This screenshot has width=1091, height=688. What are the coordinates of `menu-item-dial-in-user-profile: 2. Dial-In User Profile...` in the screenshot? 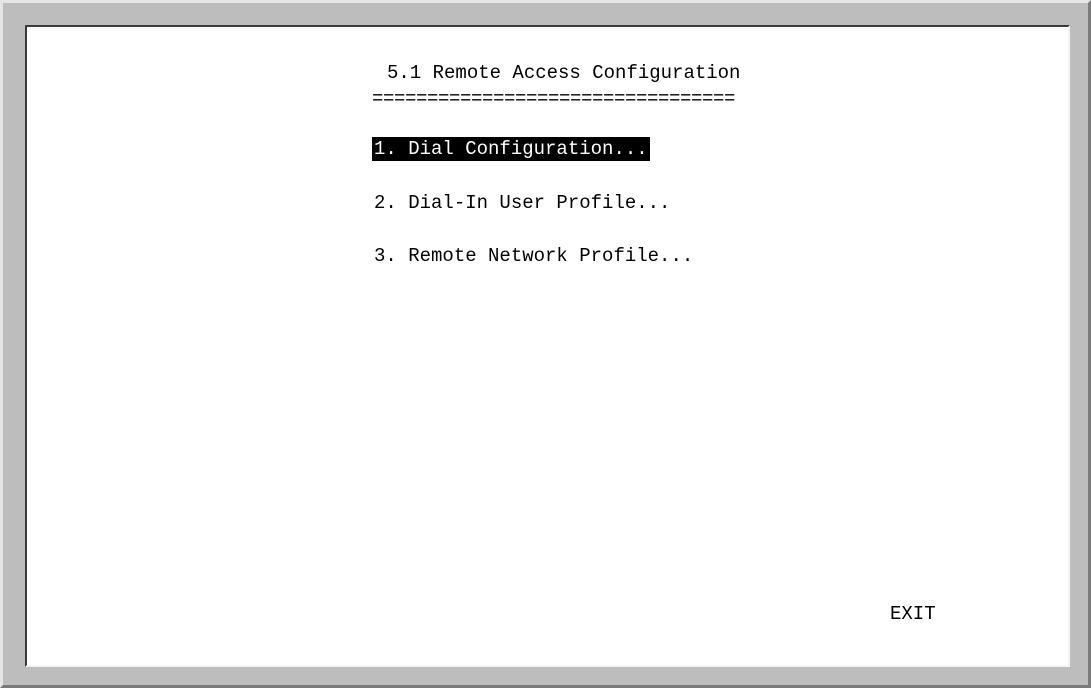 It's located at (522, 203).